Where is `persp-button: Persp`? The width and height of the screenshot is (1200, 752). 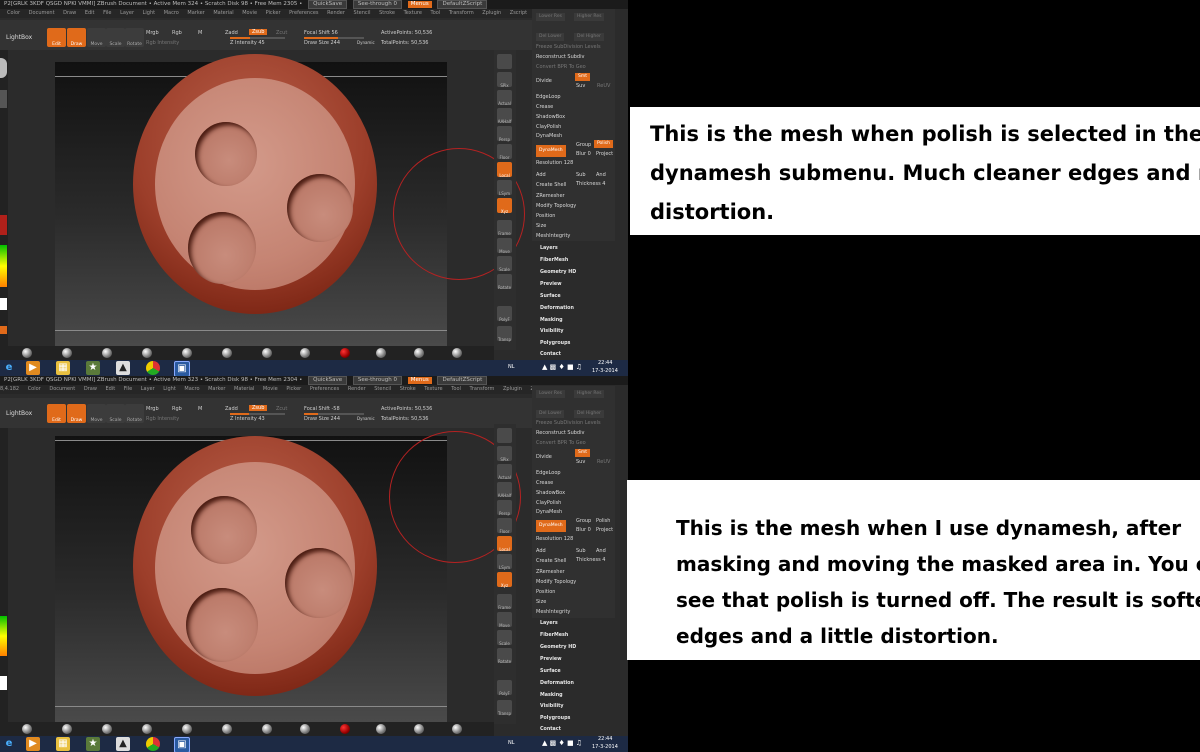 persp-button: Persp is located at coordinates (504, 508).